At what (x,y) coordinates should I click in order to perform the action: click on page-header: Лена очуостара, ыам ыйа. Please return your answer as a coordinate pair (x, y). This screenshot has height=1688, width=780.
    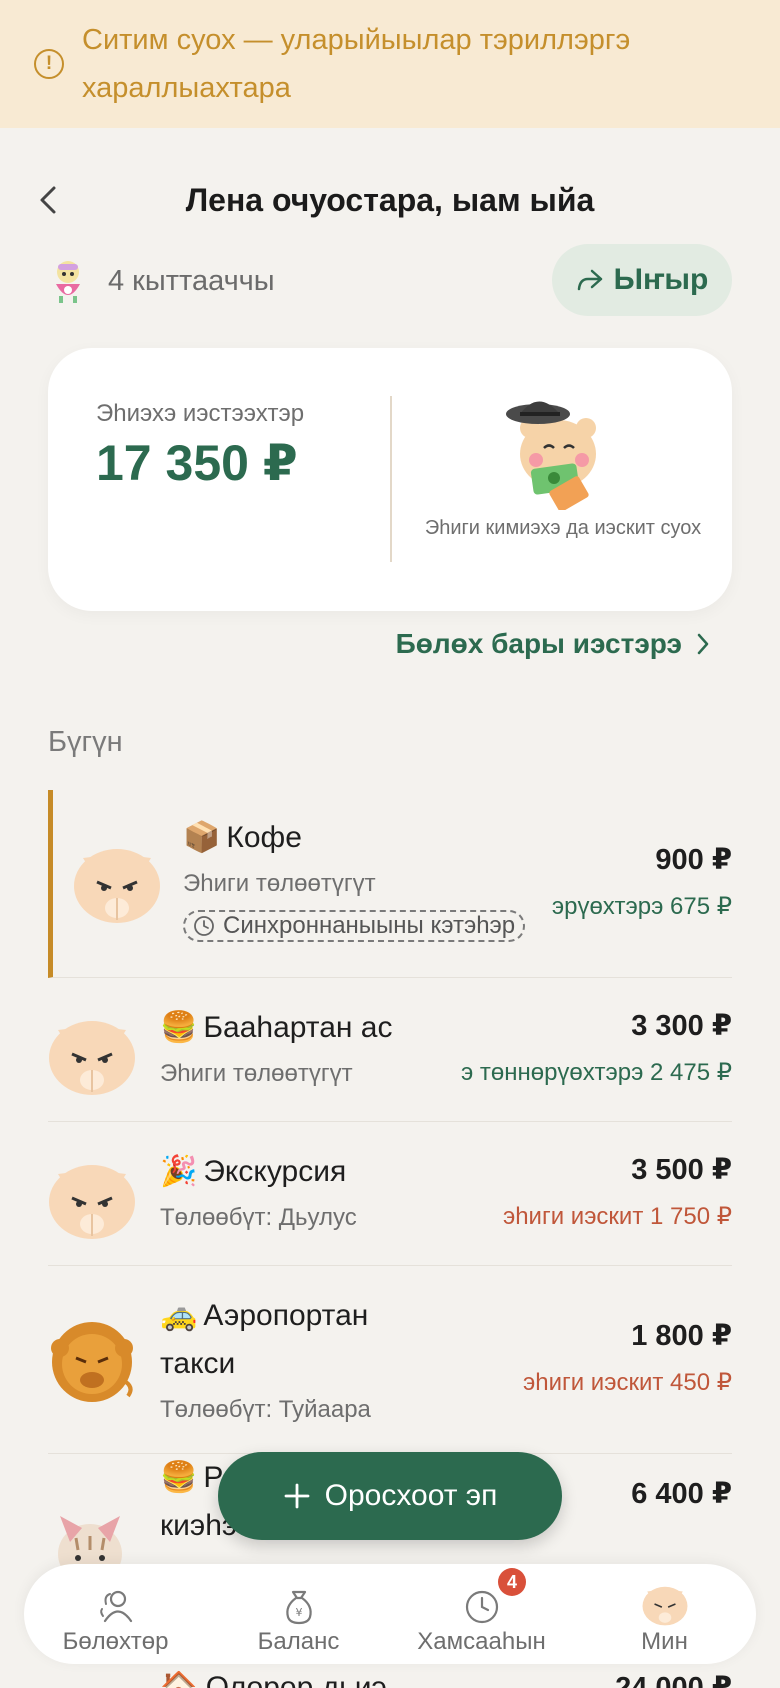
    Looking at the image, I should click on (390, 200).